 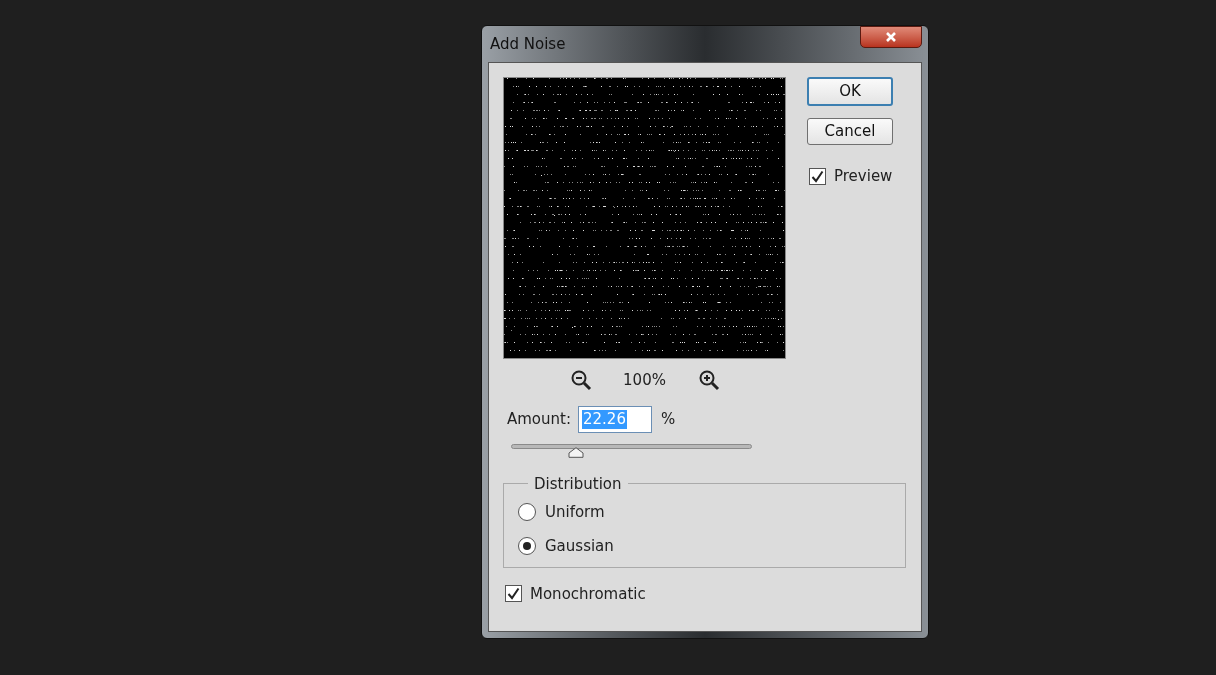 What do you see at coordinates (575, 512) in the screenshot?
I see `radio-label: Uniform` at bounding box center [575, 512].